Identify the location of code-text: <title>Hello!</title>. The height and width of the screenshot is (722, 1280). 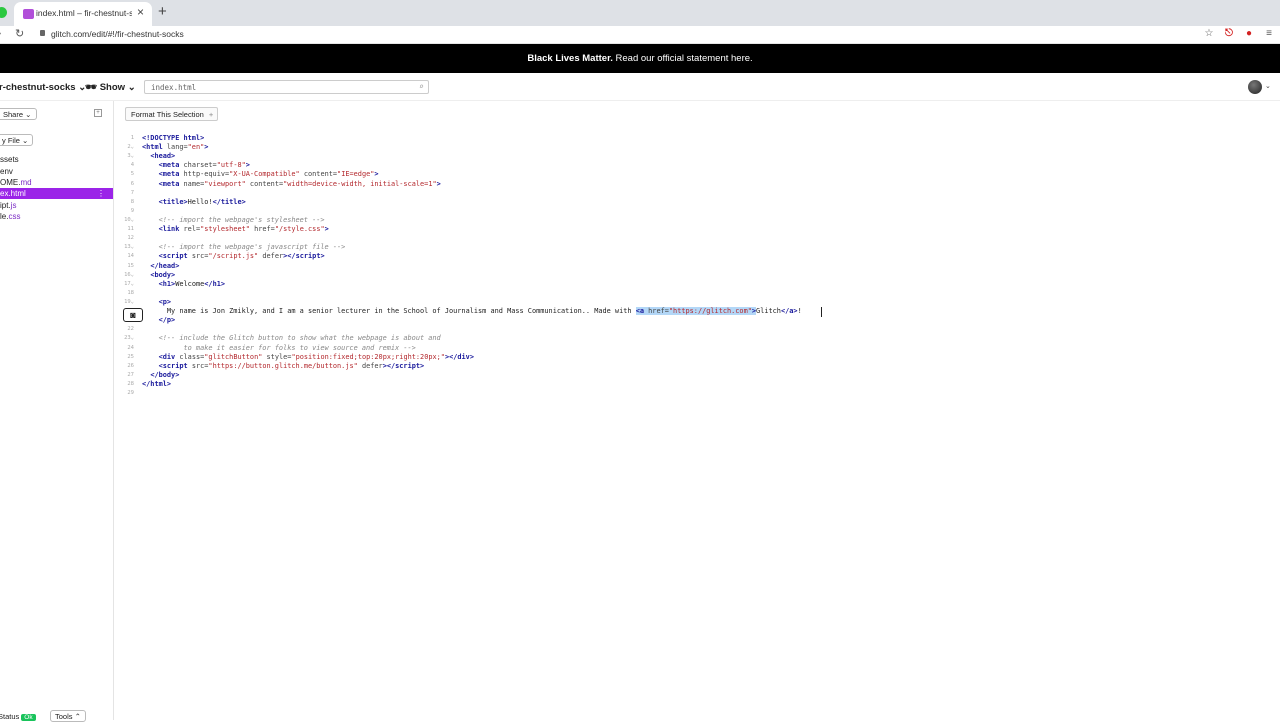
(202, 201).